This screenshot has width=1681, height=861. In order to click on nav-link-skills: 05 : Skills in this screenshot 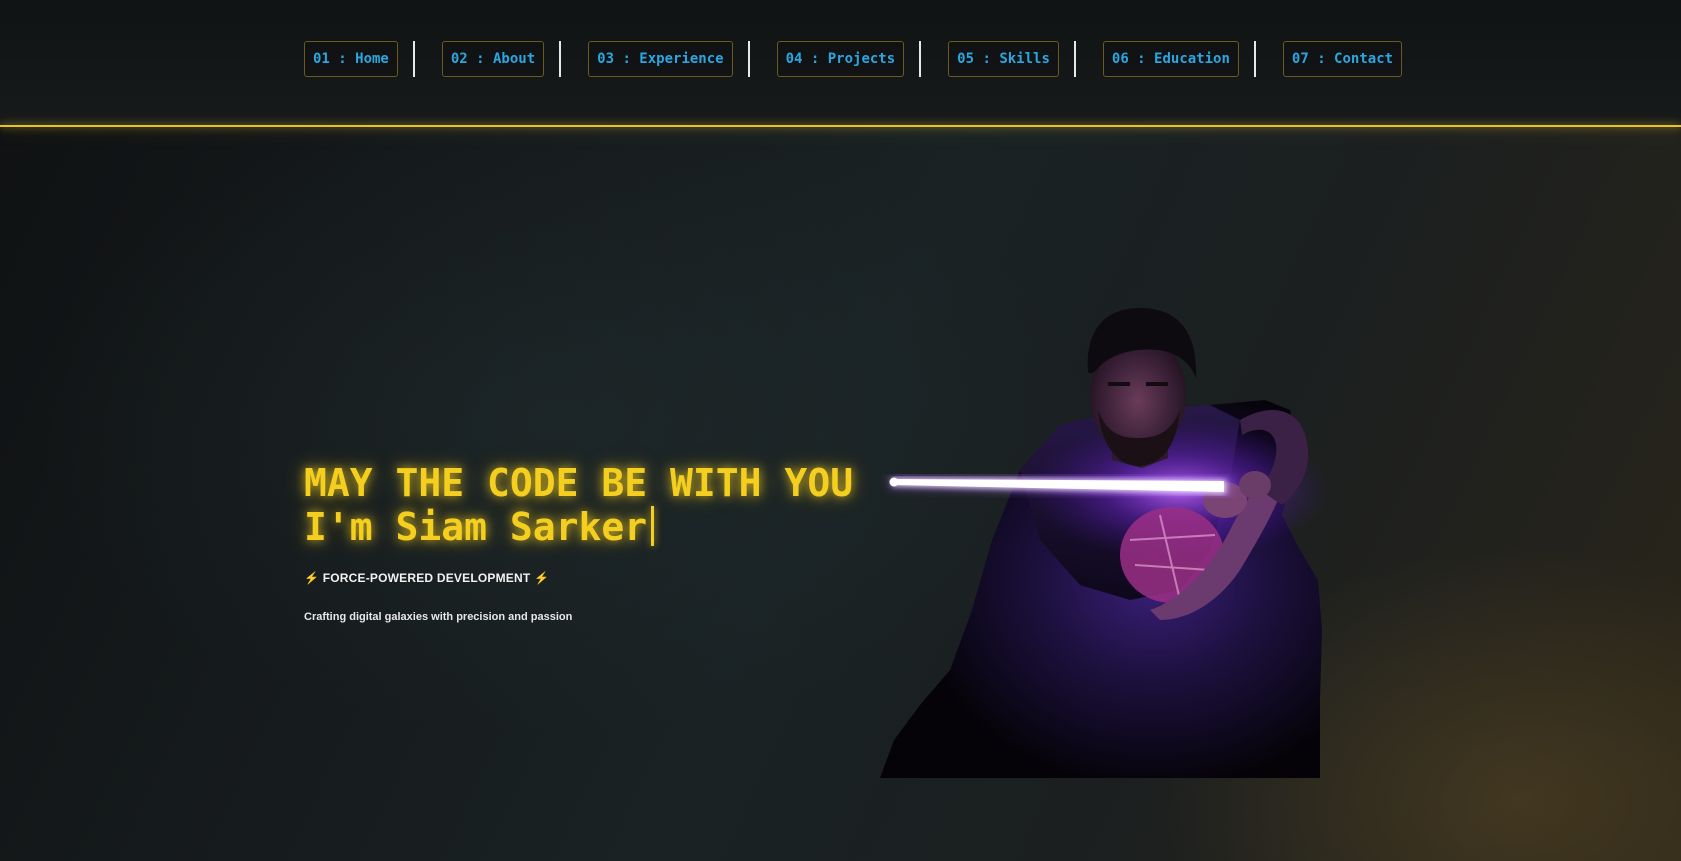, I will do `click(1003, 59)`.